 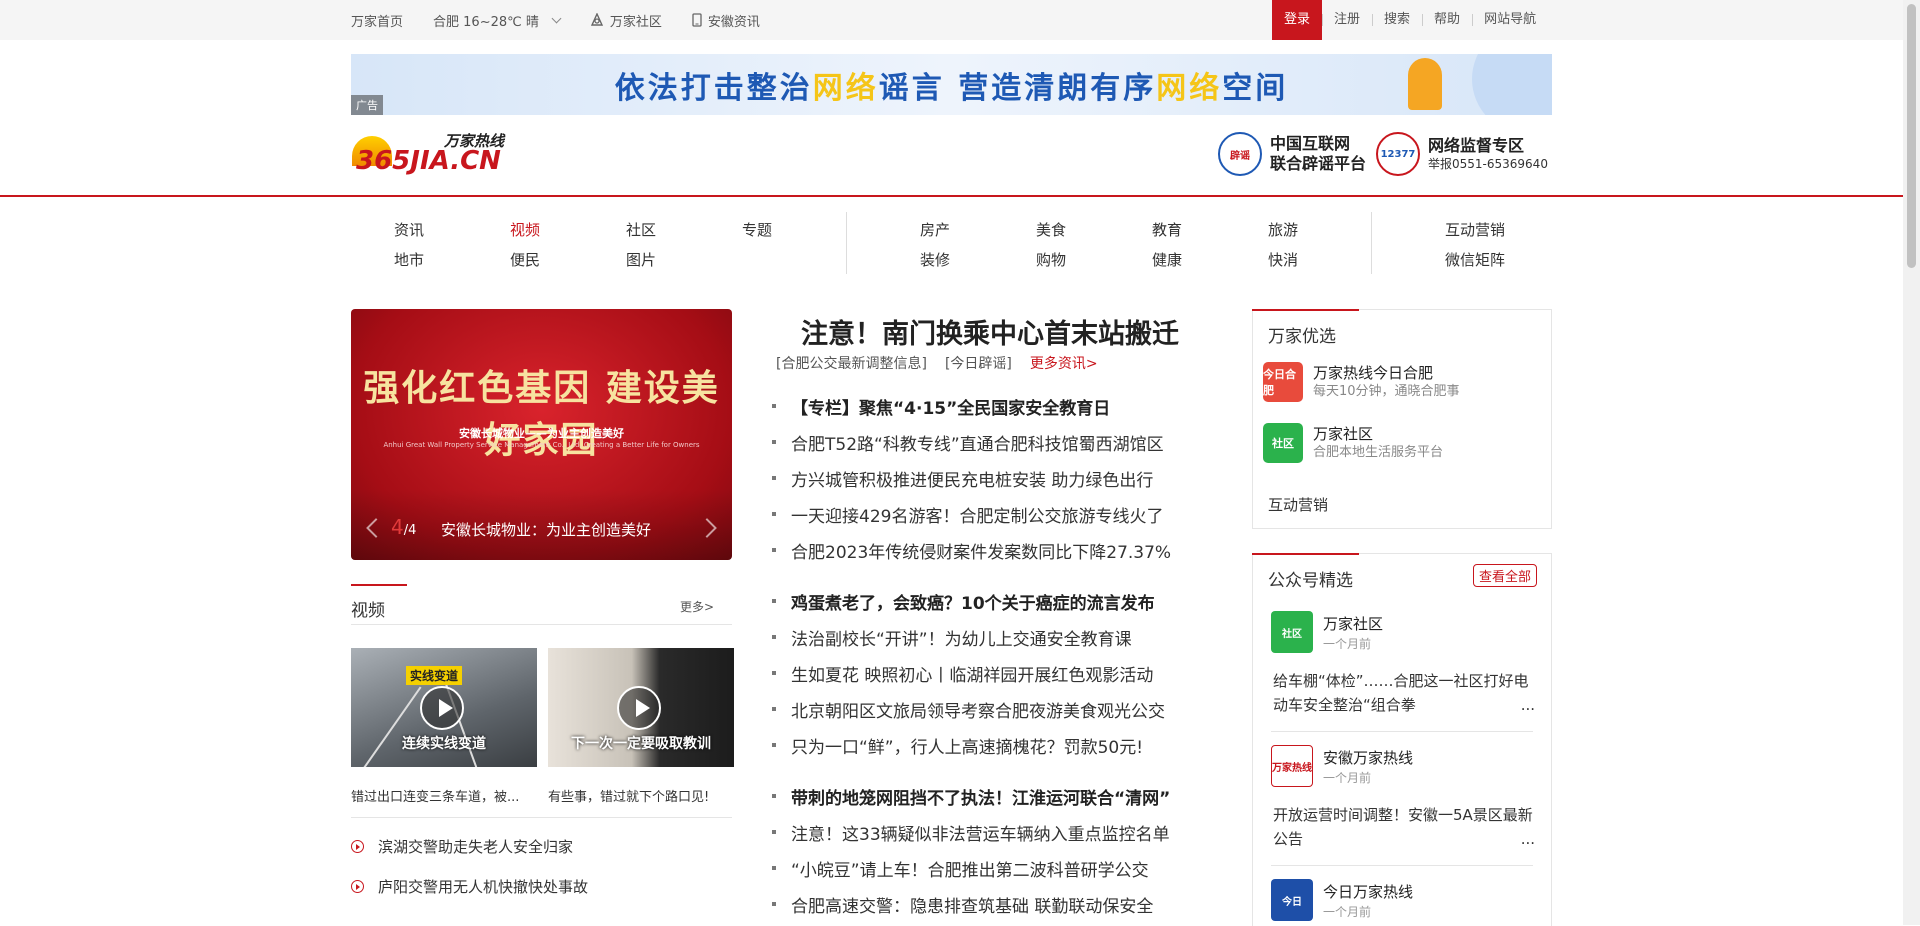 What do you see at coordinates (1283, 443) in the screenshot?
I see `community-app-icon: 社区` at bounding box center [1283, 443].